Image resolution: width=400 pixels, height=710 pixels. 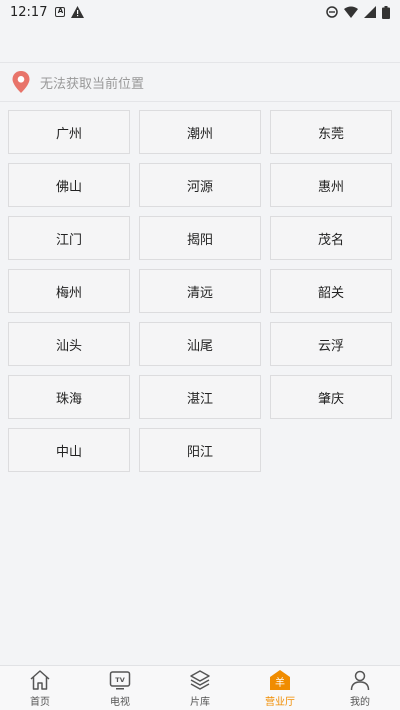 What do you see at coordinates (200, 43) in the screenshot?
I see `header-area` at bounding box center [200, 43].